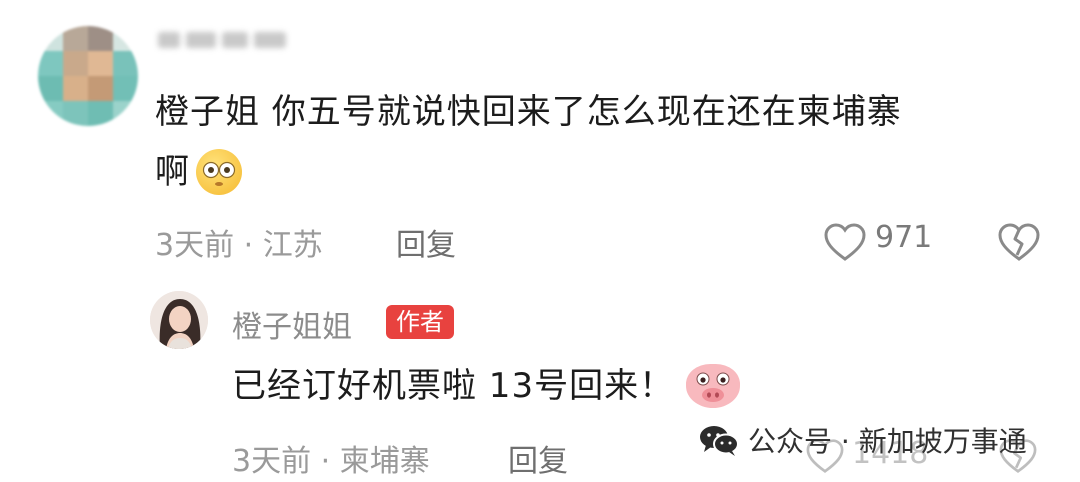 This screenshot has width=1080, height=482. I want to click on comment-text-line2: 啊, so click(172, 172).